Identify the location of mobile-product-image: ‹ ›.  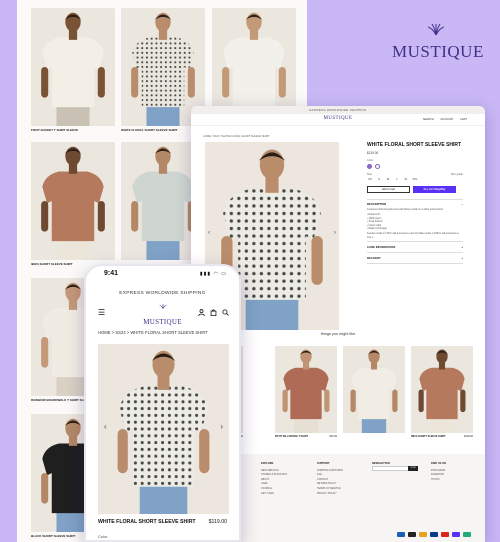
(163, 429).